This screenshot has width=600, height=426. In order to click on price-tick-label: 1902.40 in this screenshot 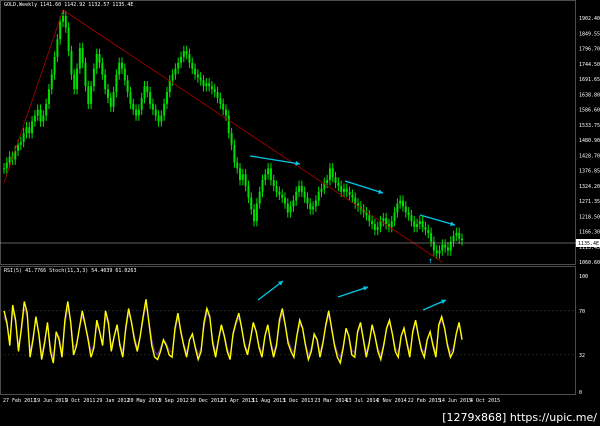, I will do `click(589, 19)`.